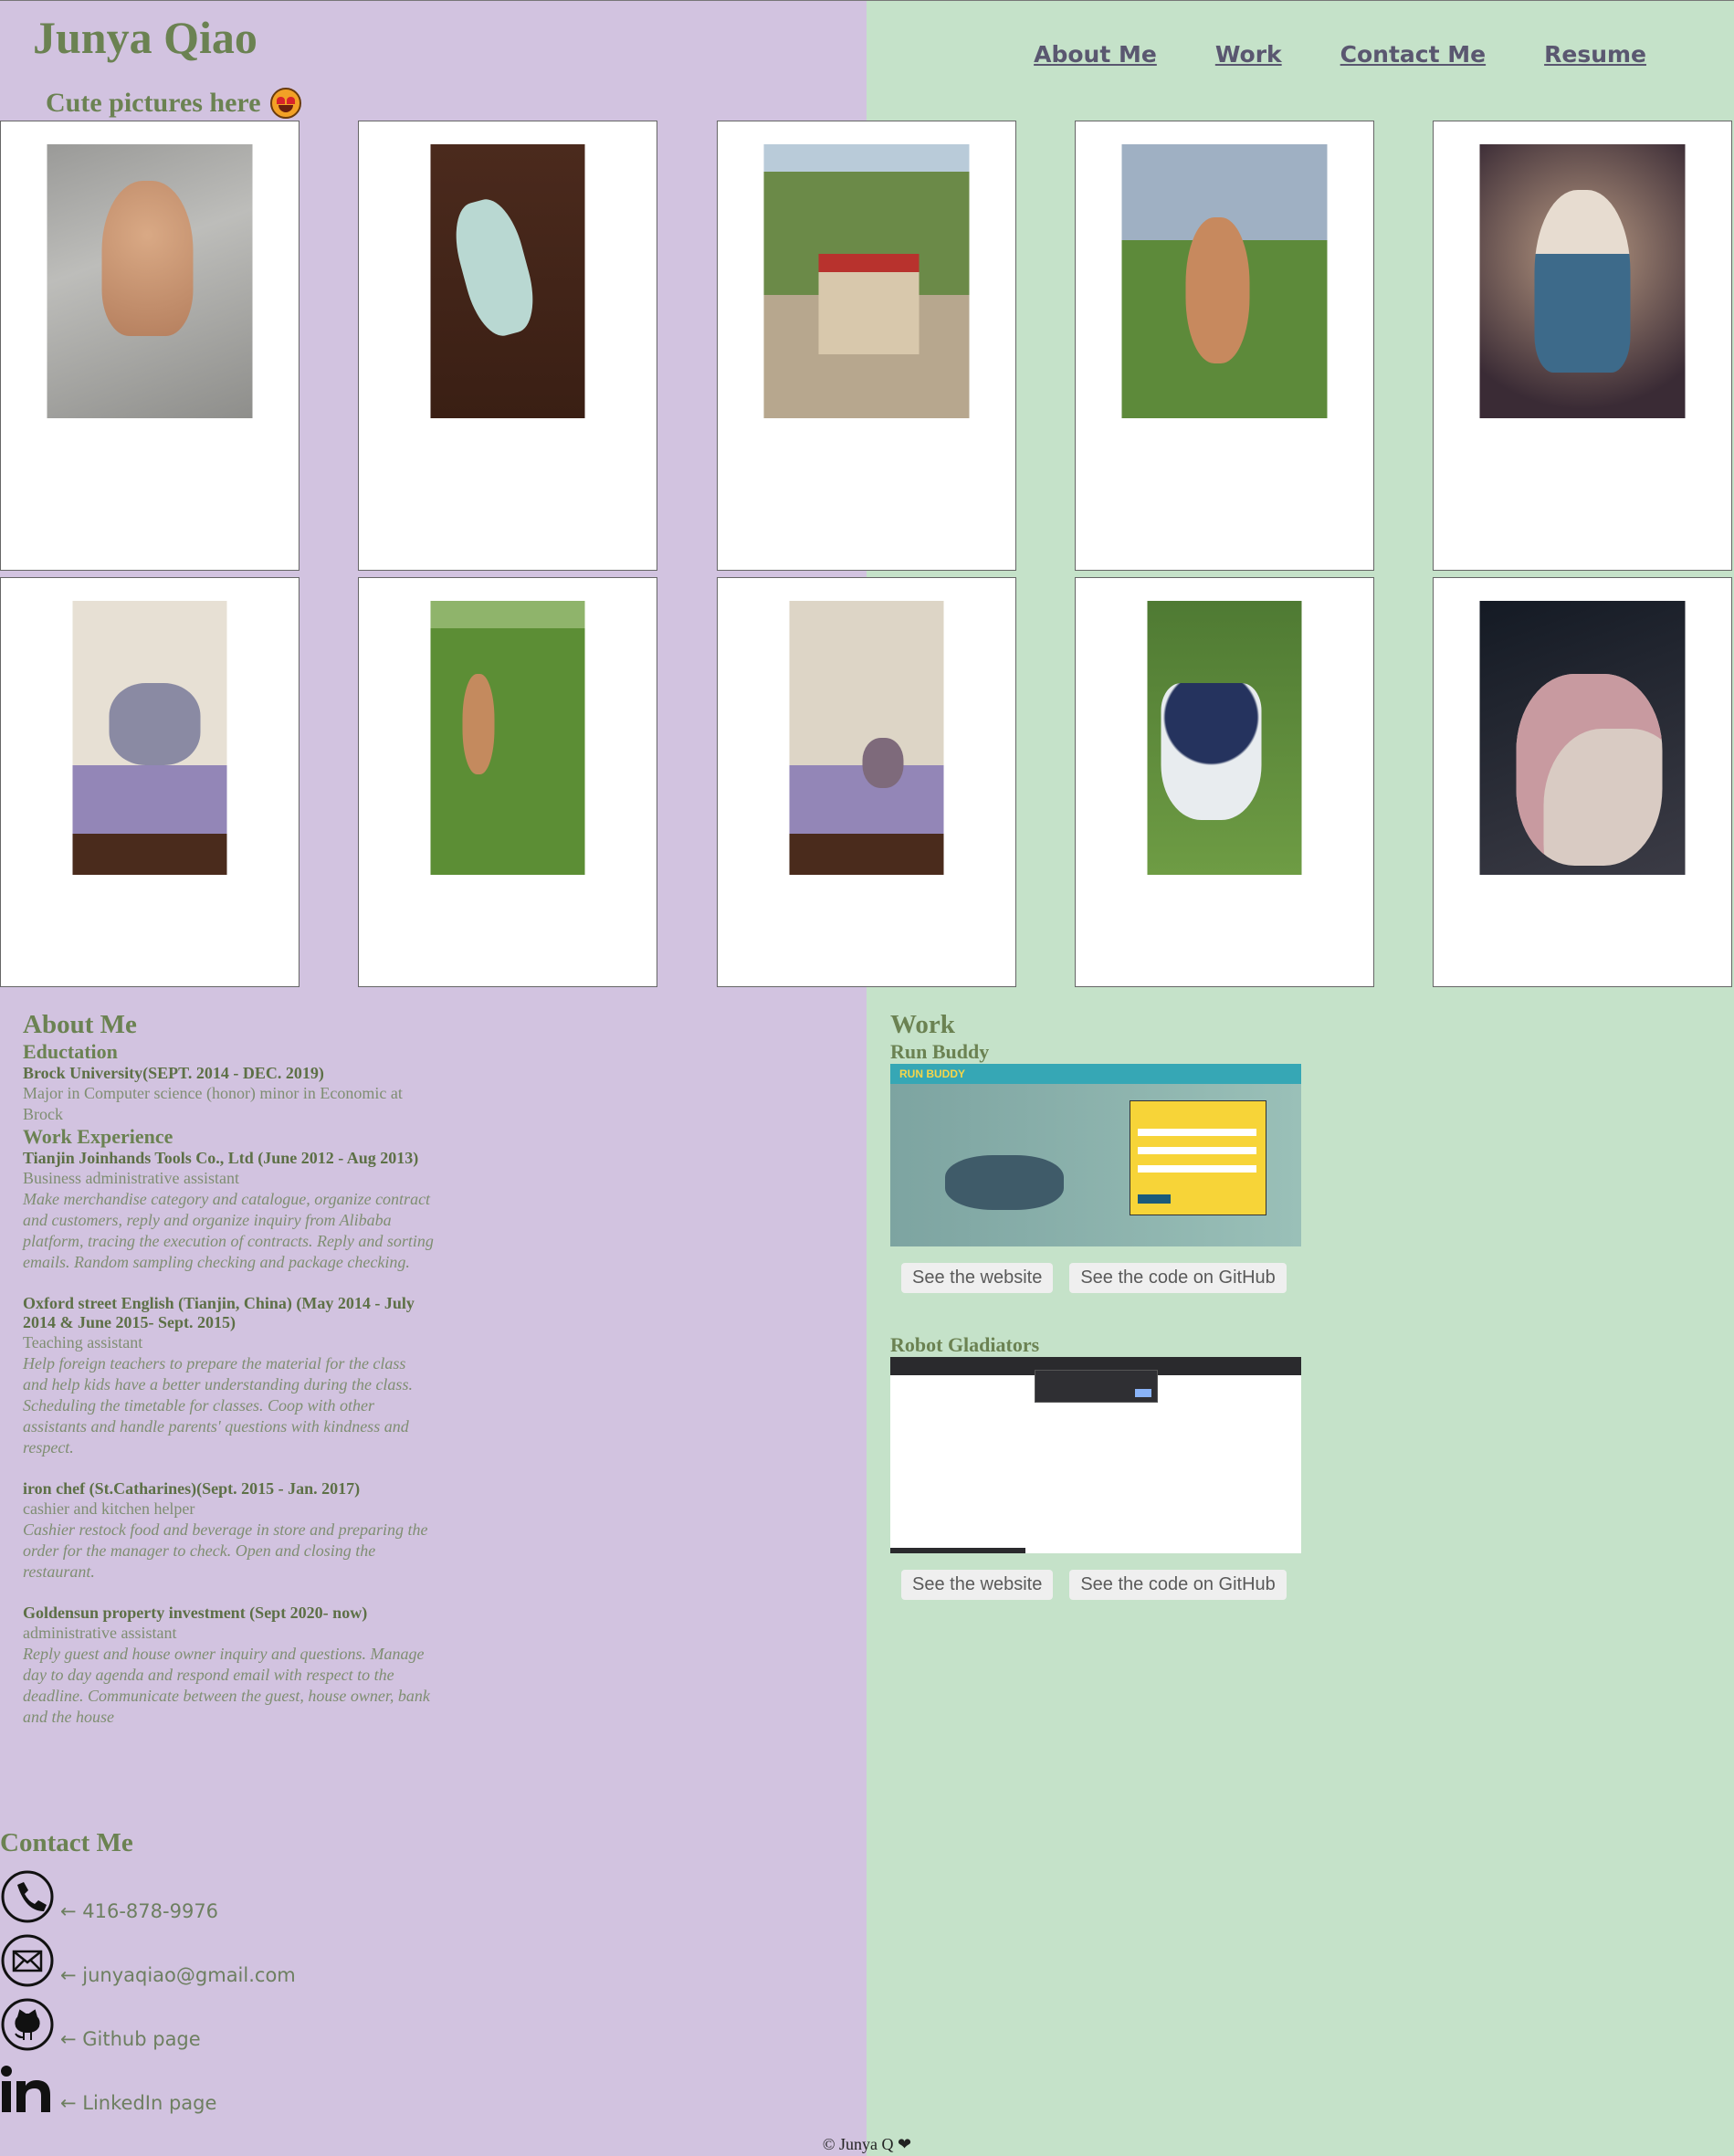 This screenshot has width=1734, height=2156. Describe the element at coordinates (1248, 54) in the screenshot. I see `nav-work: Work` at that location.